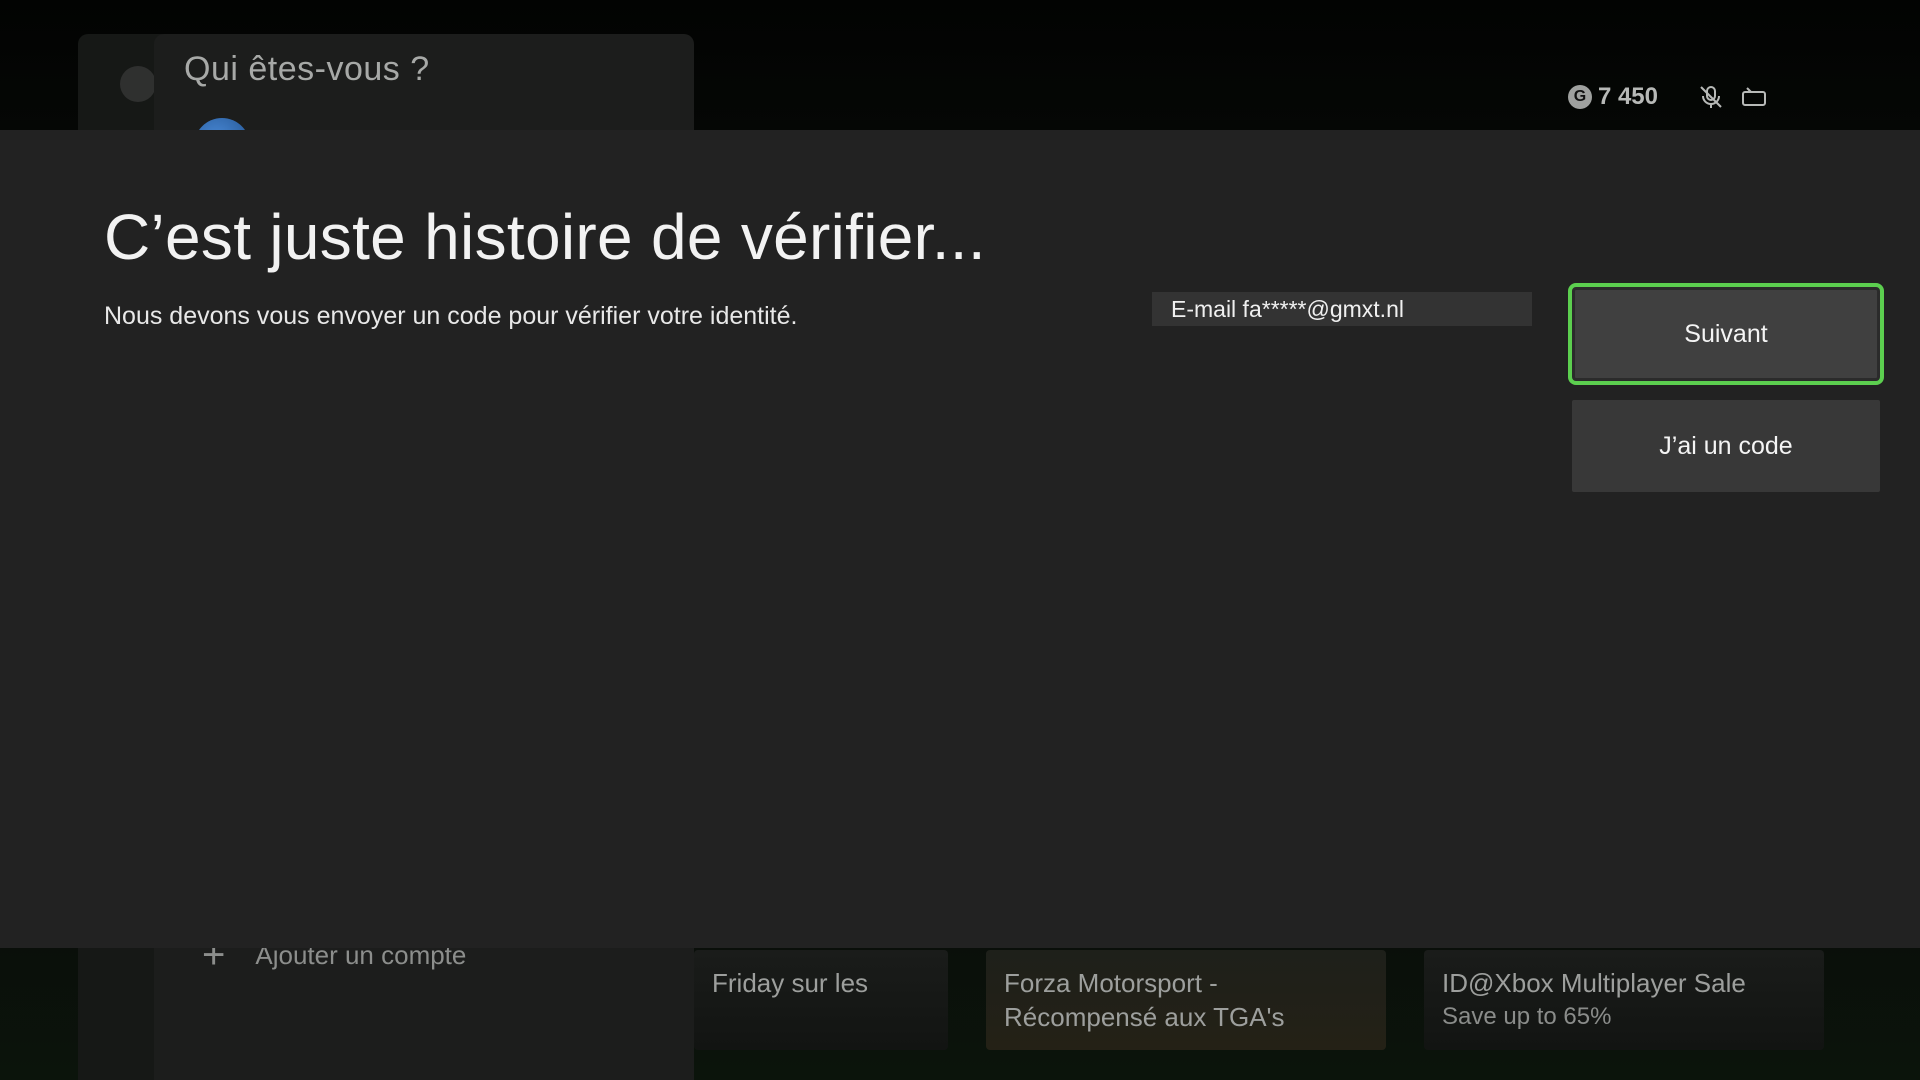 The height and width of the screenshot is (1080, 1920). Describe the element at coordinates (1144, 1000) in the screenshot. I see `tile-title: Forza Motorsport - Récompensé aux TGA's` at that location.